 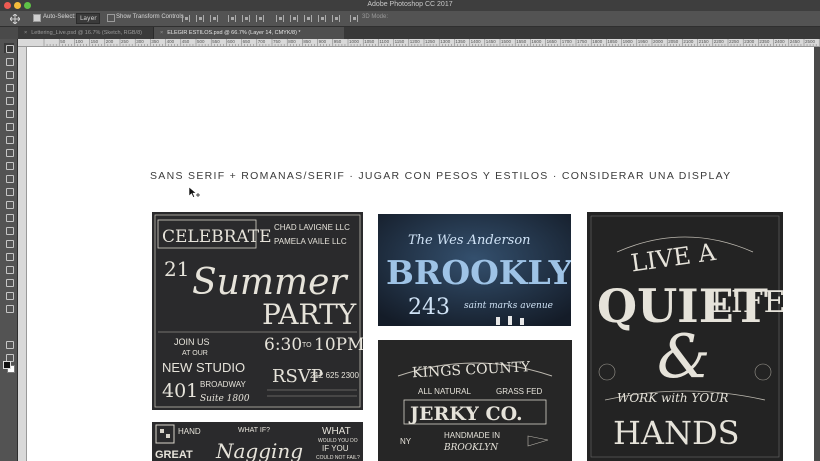 I want to click on align-bottom-icon, so click(x=214, y=18).